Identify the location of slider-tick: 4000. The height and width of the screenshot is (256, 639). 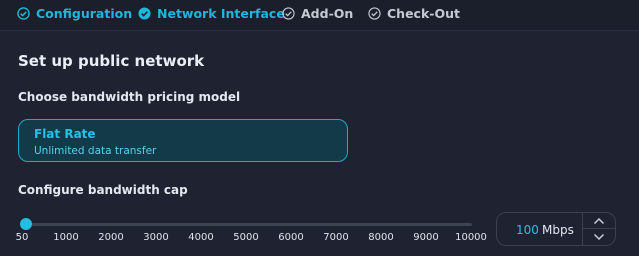
(201, 237).